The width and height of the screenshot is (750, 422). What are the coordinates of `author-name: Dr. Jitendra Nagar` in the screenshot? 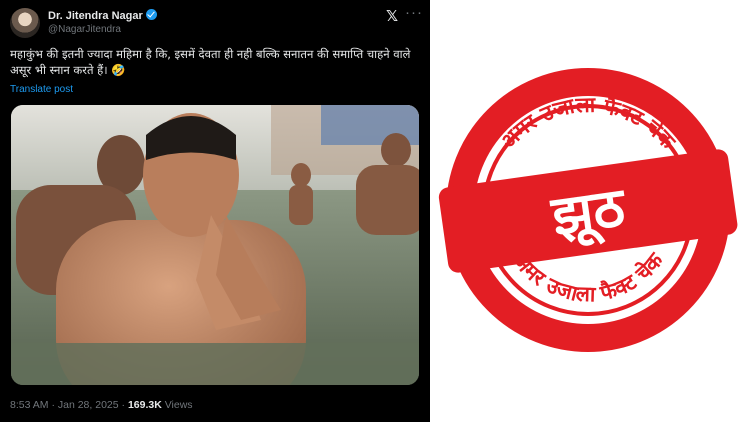 It's located at (102, 15).